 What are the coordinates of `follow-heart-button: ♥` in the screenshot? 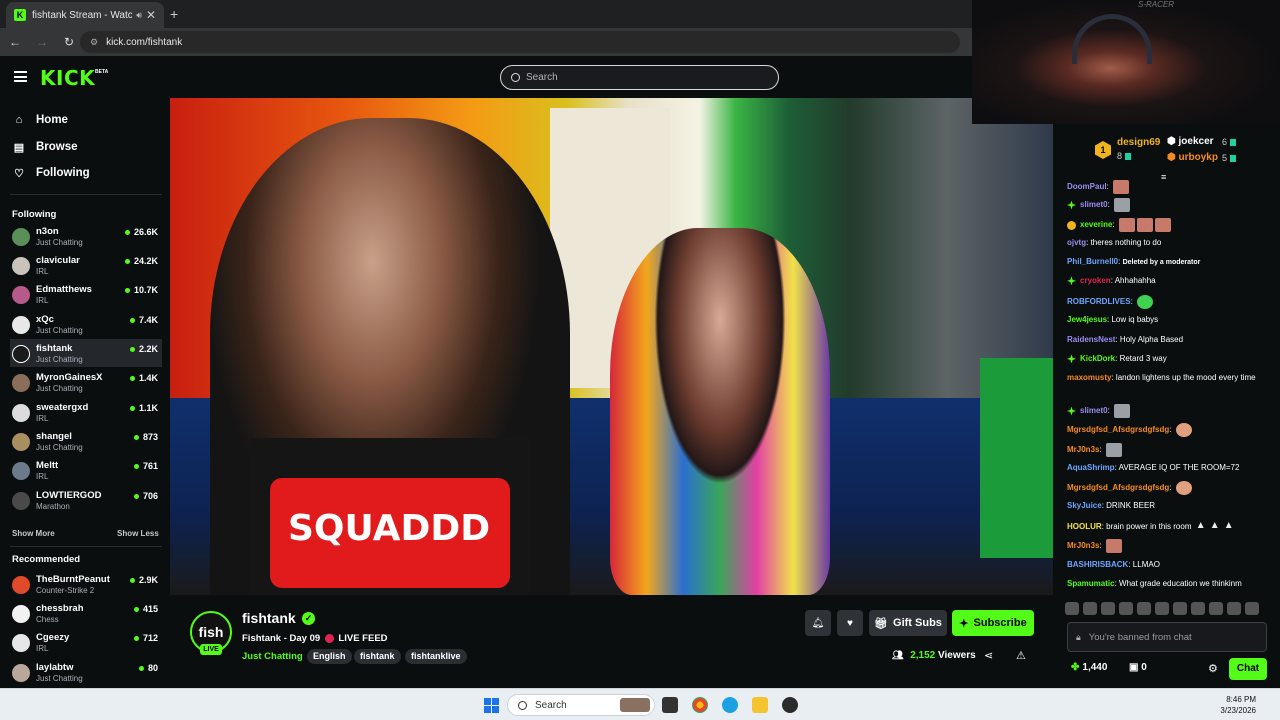 It's located at (850, 623).